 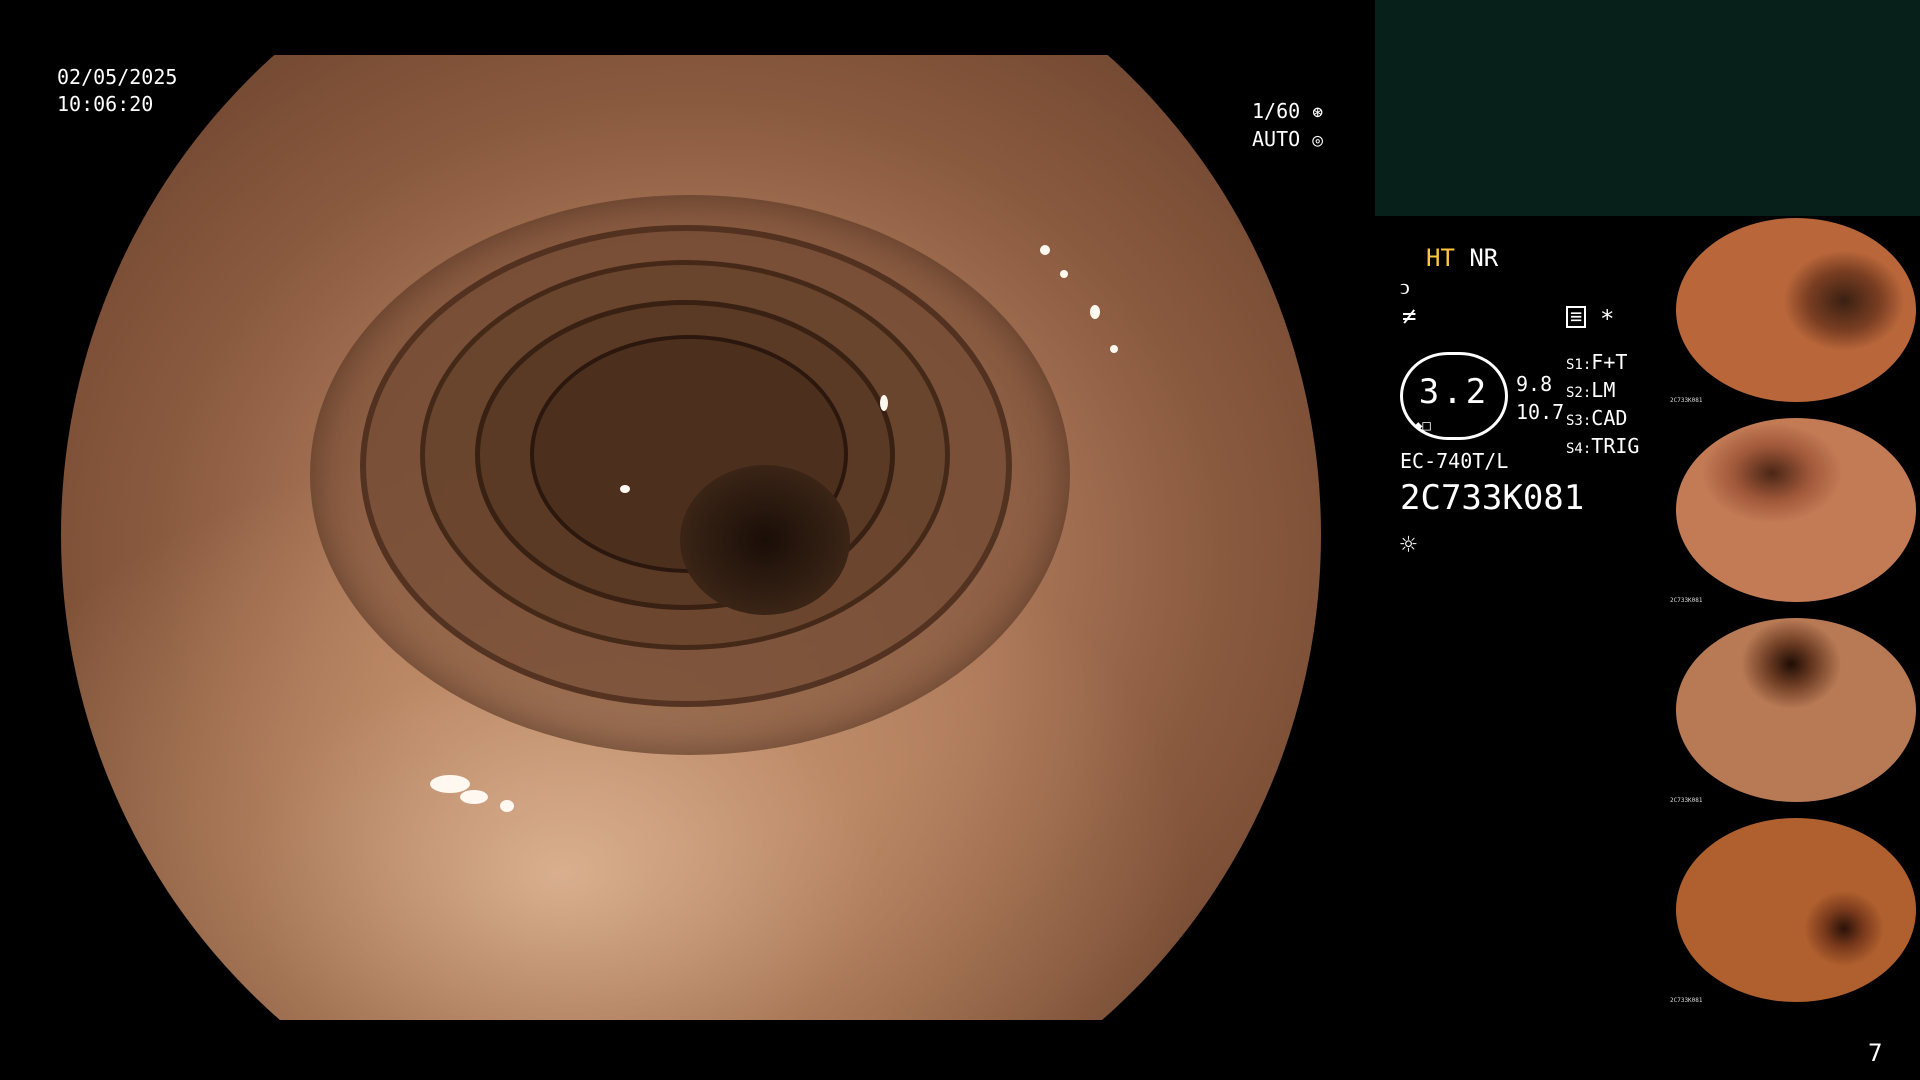 What do you see at coordinates (1462, 258) in the screenshot?
I see `mode-indicator: HT NR` at bounding box center [1462, 258].